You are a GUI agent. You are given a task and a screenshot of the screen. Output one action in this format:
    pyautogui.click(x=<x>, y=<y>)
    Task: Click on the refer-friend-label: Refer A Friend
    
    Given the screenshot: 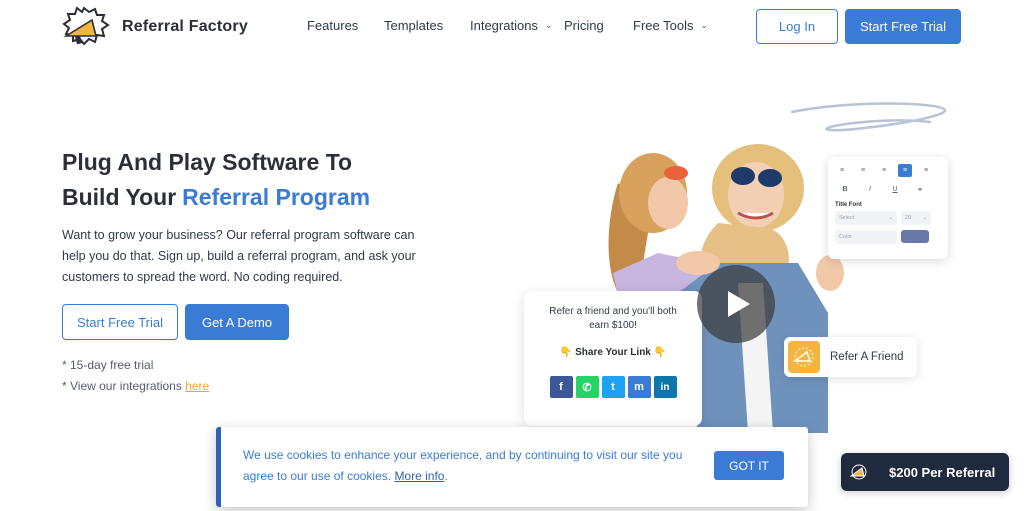 What is the action you would take?
    pyautogui.click(x=867, y=357)
    